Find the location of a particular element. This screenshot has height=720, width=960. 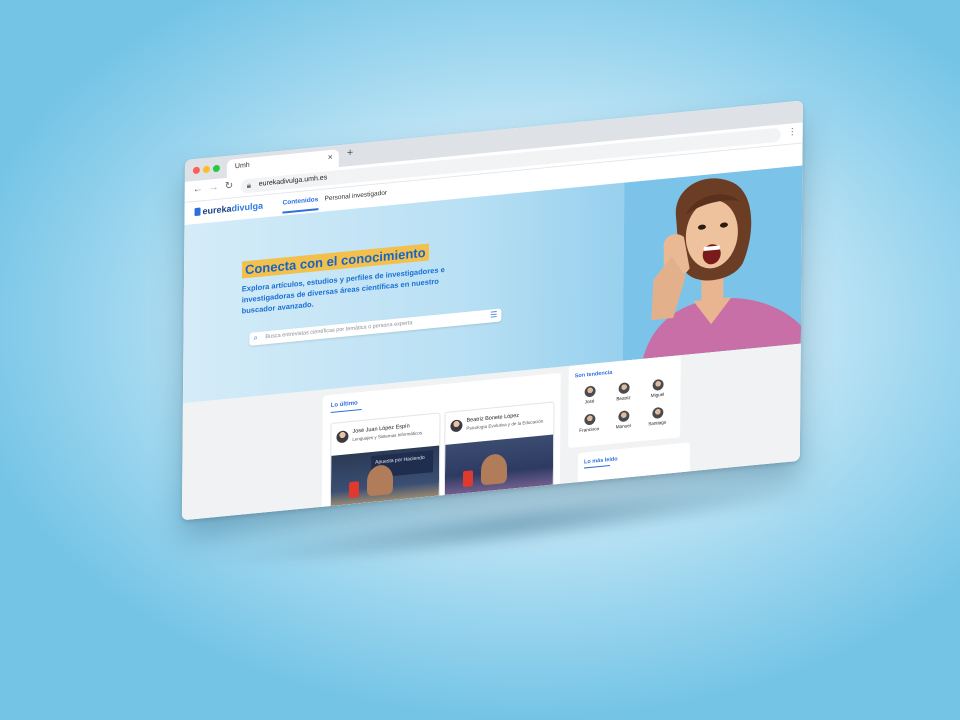

person-name: José is located at coordinates (589, 401).